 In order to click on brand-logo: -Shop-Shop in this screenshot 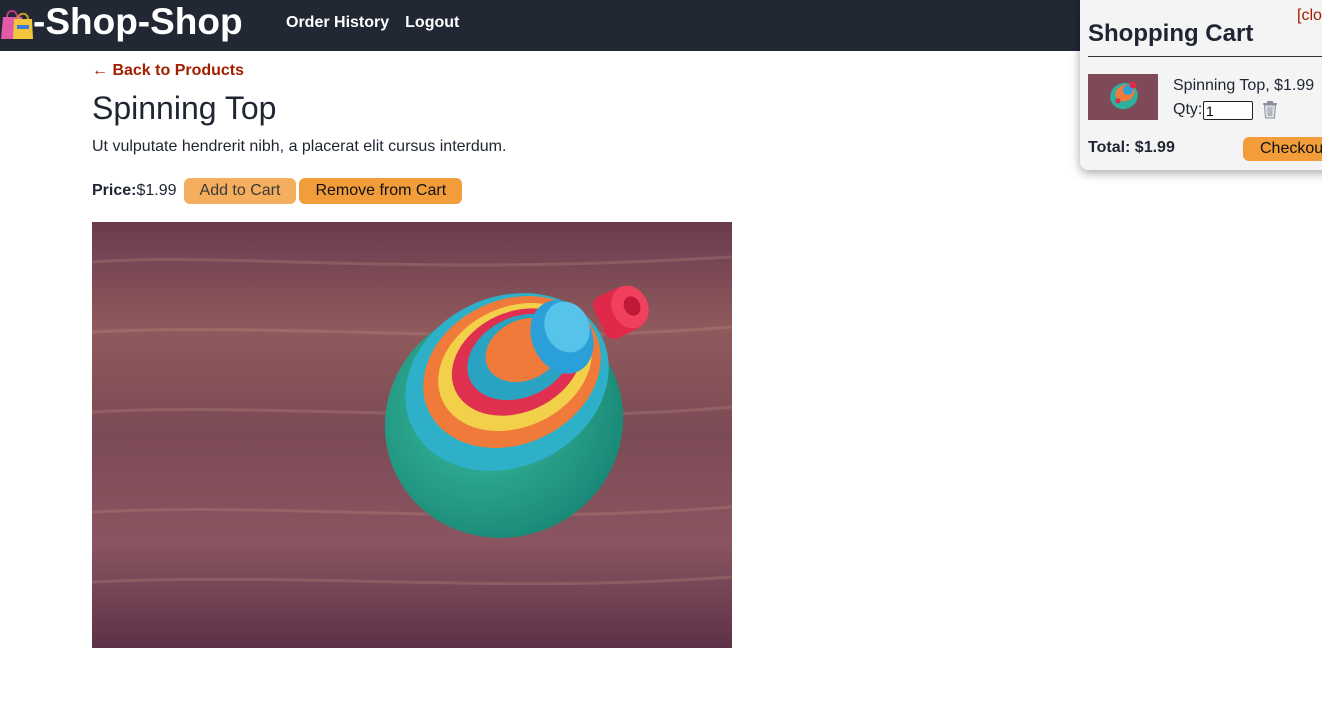, I will do `click(121, 22)`.